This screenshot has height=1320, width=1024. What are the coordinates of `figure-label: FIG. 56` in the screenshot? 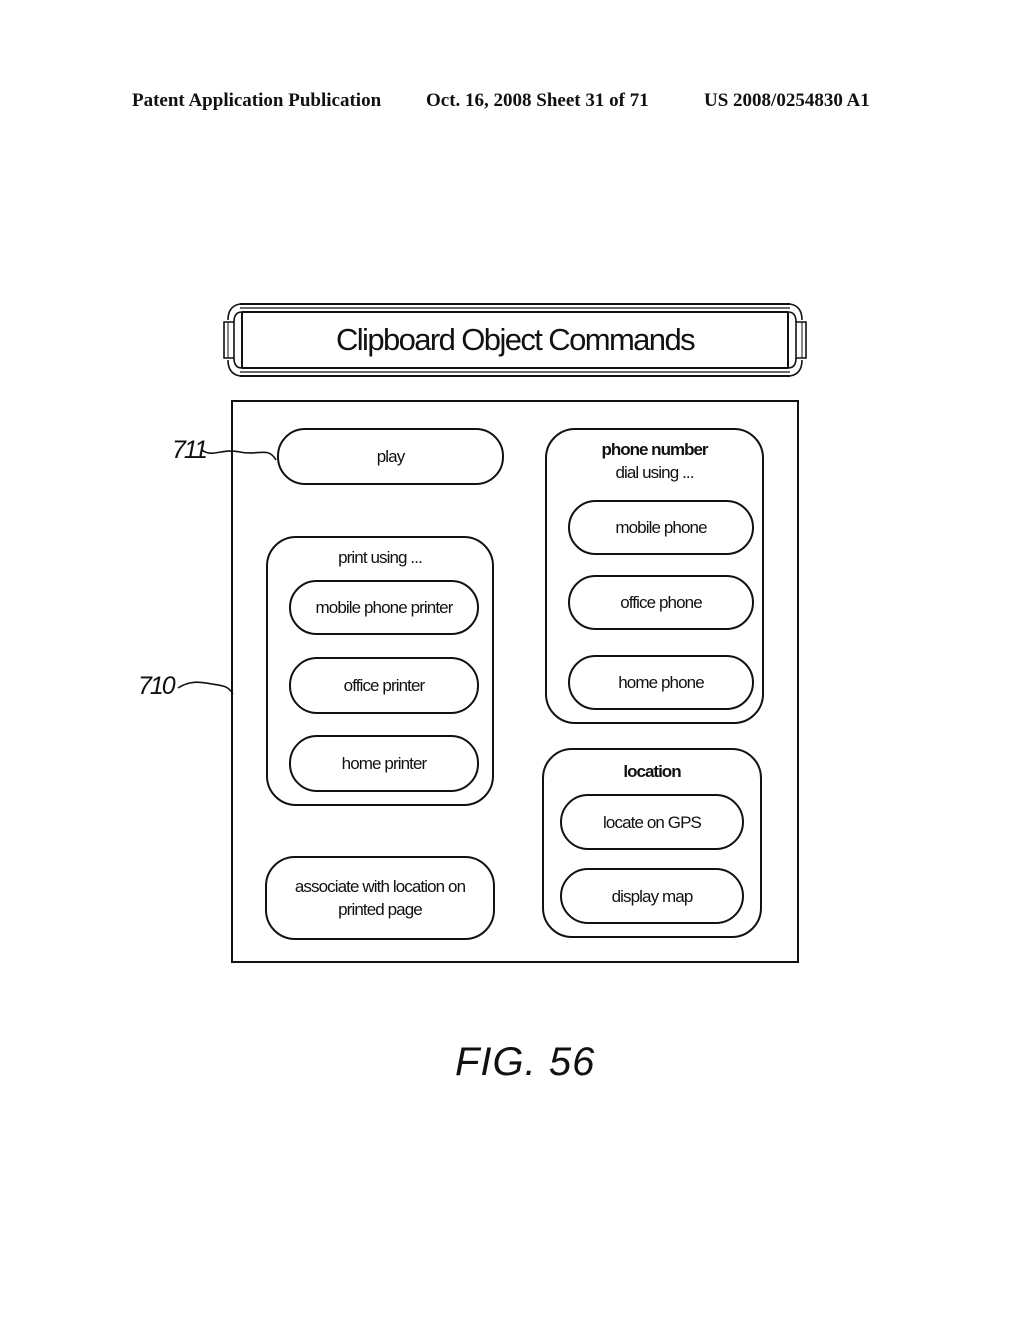 It's located at (525, 1062).